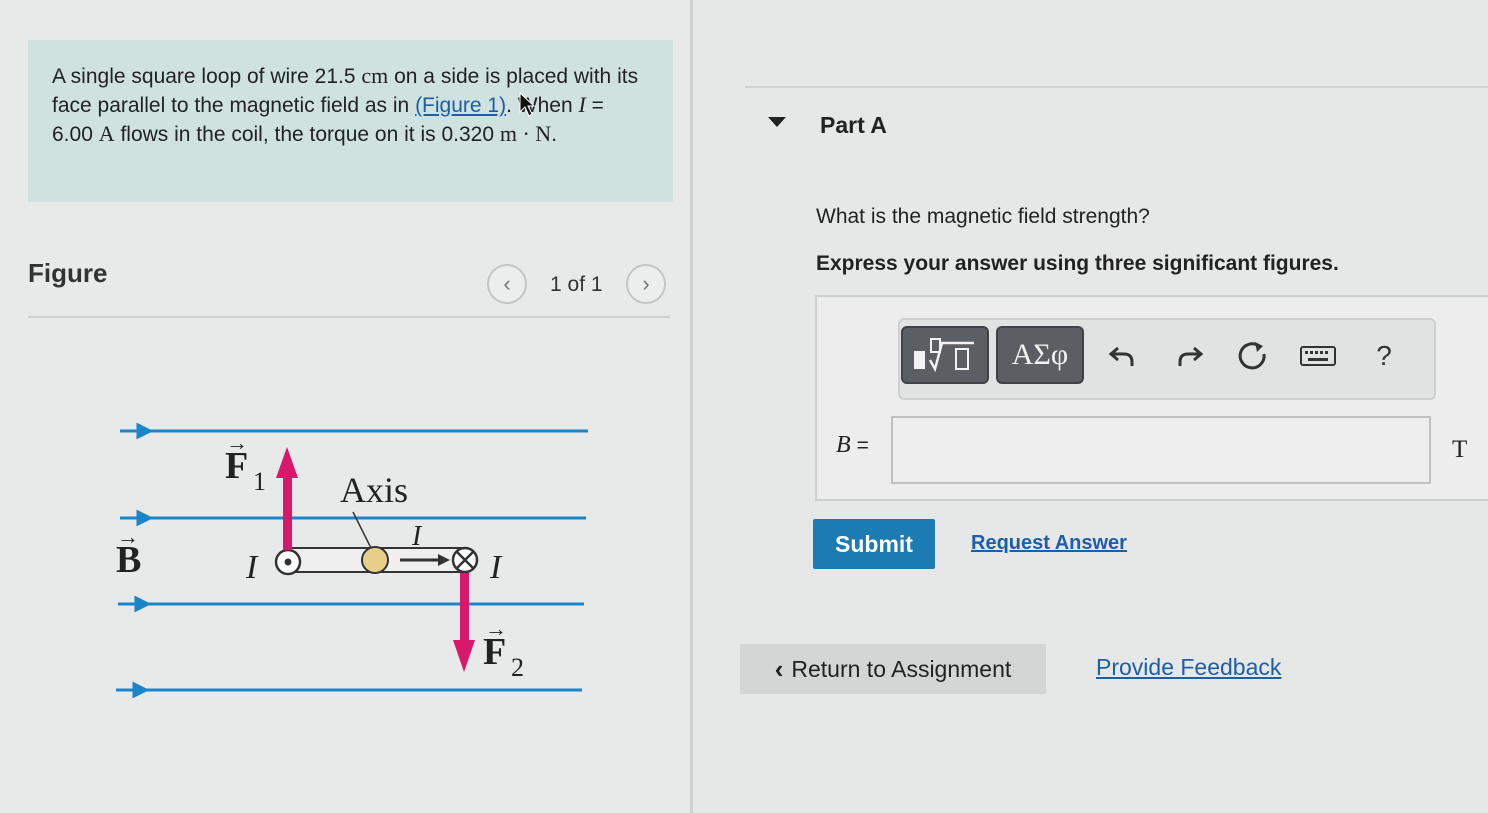 This screenshot has height=813, width=1488. What do you see at coordinates (496, 628) in the screenshot?
I see `label-f2-vector-arrow: →` at bounding box center [496, 628].